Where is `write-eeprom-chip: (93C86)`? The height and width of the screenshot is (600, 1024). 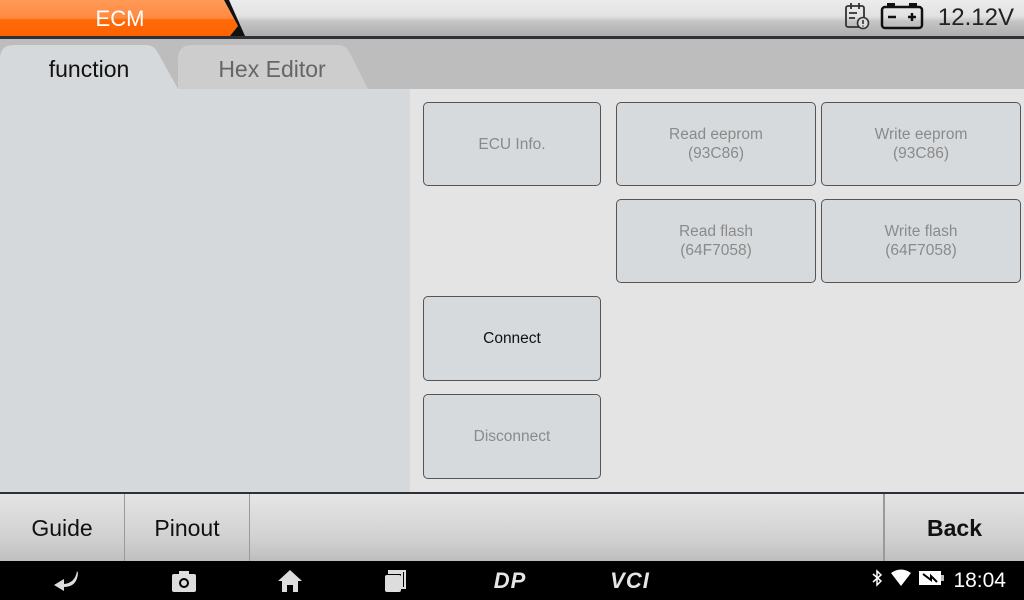 write-eeprom-chip: (93C86) is located at coordinates (921, 153).